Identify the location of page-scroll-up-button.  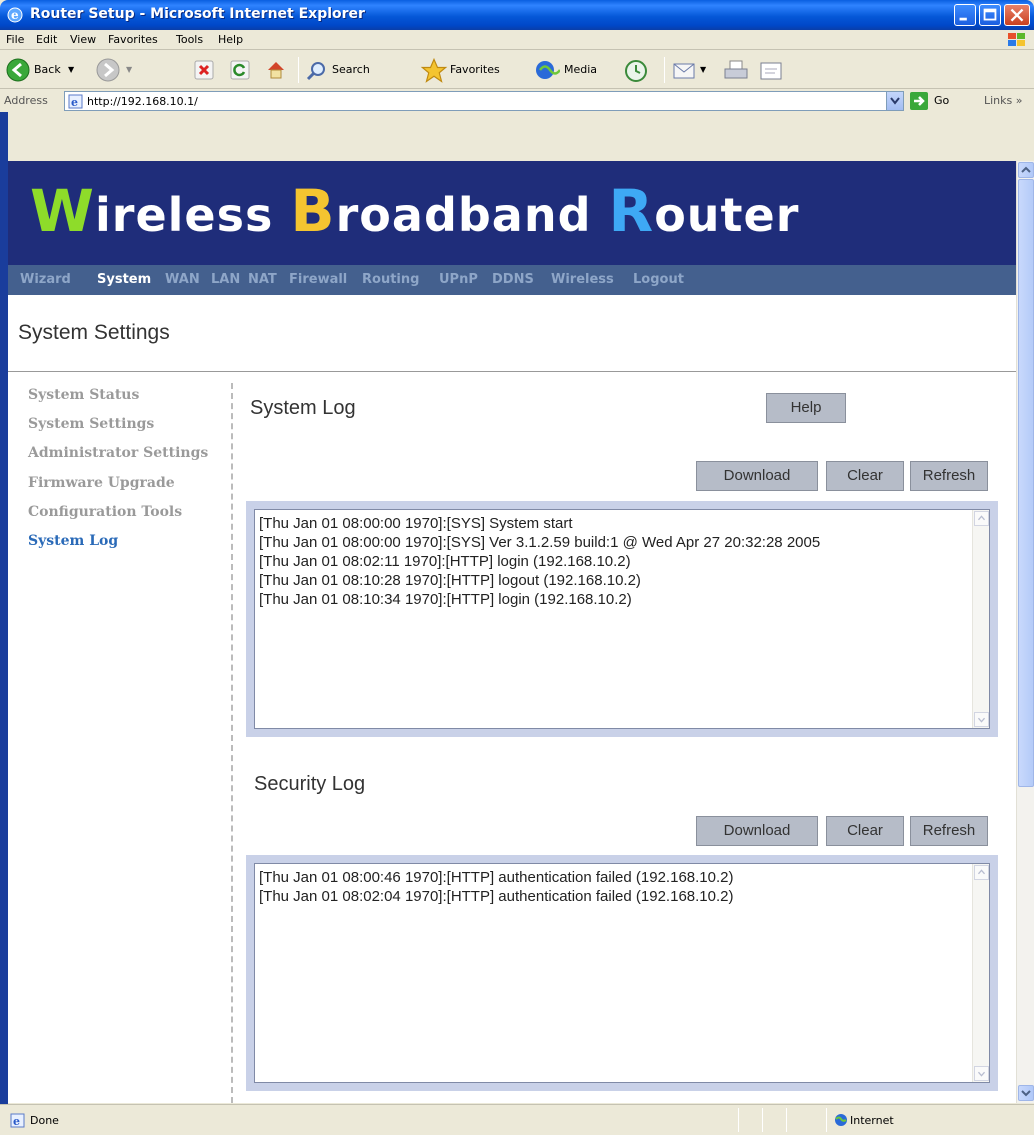
(1026, 170).